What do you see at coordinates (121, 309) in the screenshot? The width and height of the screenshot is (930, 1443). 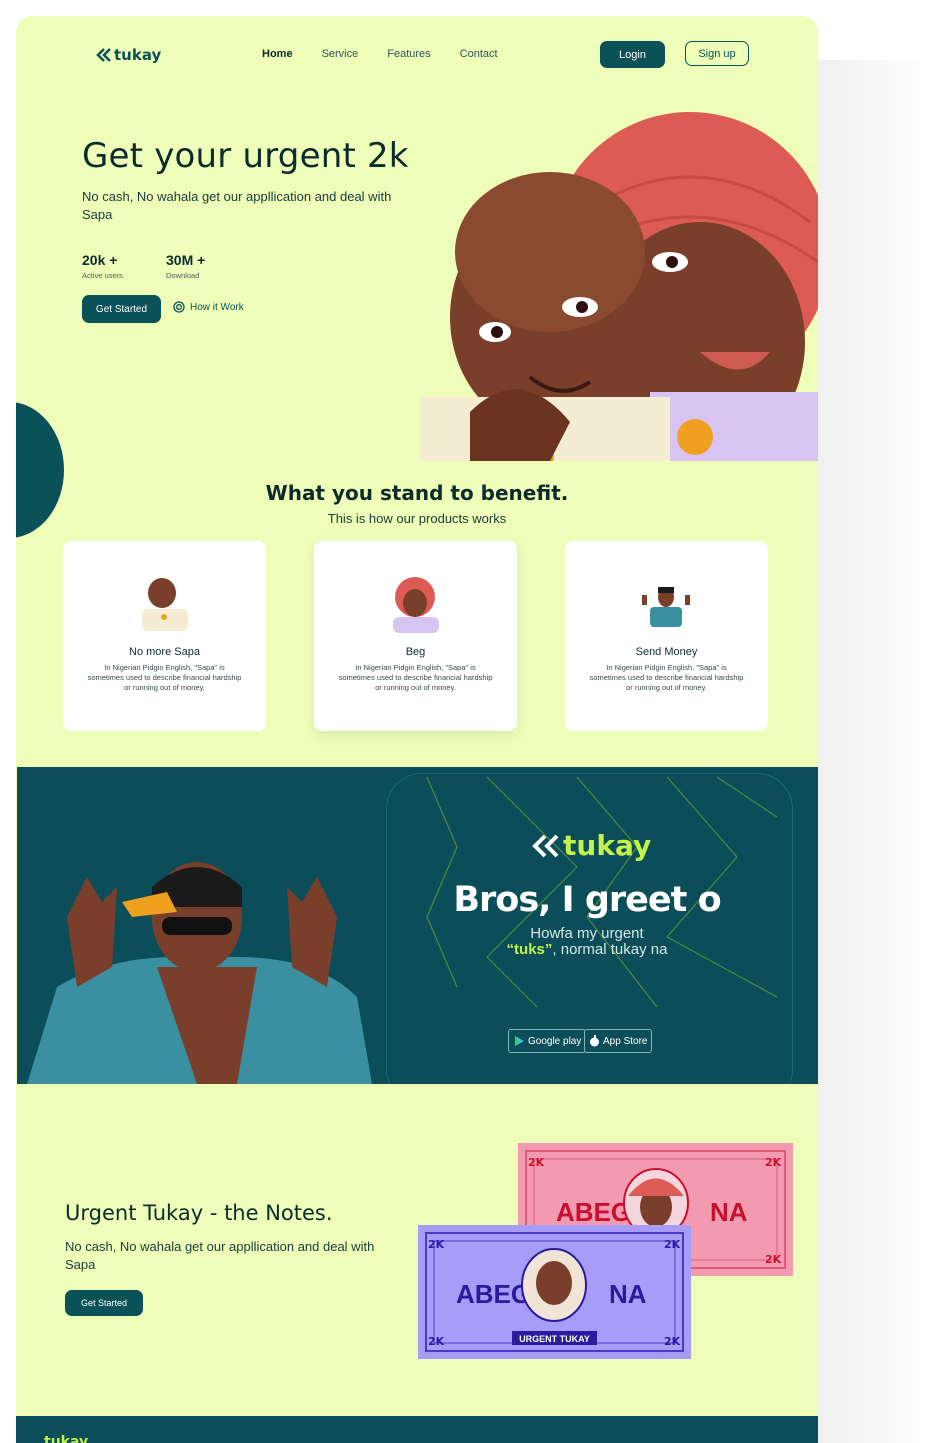 I see `get-started-button: Get Started` at bounding box center [121, 309].